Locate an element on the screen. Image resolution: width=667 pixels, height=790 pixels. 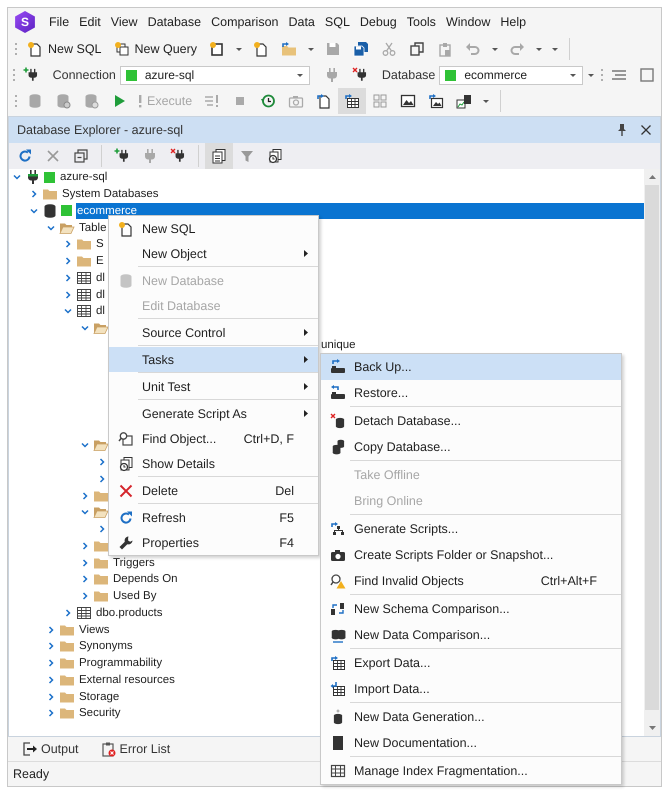
save-icon is located at coordinates (361, 49).